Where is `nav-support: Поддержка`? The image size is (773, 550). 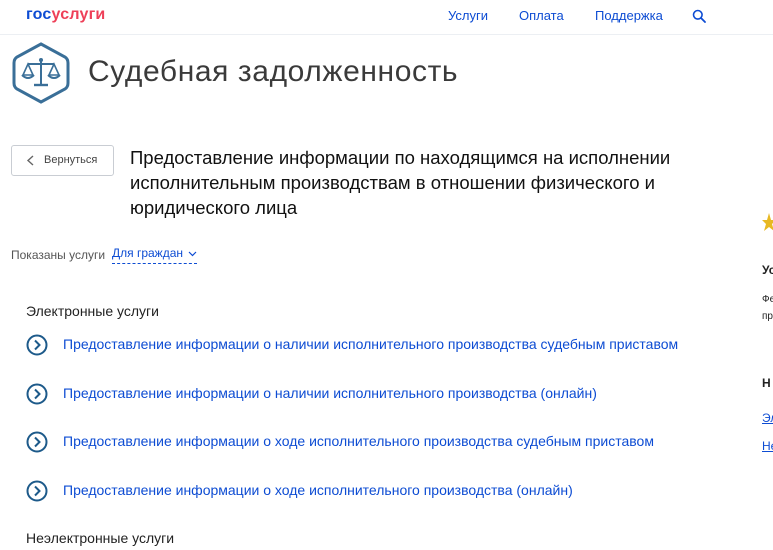 nav-support: Поддержка is located at coordinates (629, 15).